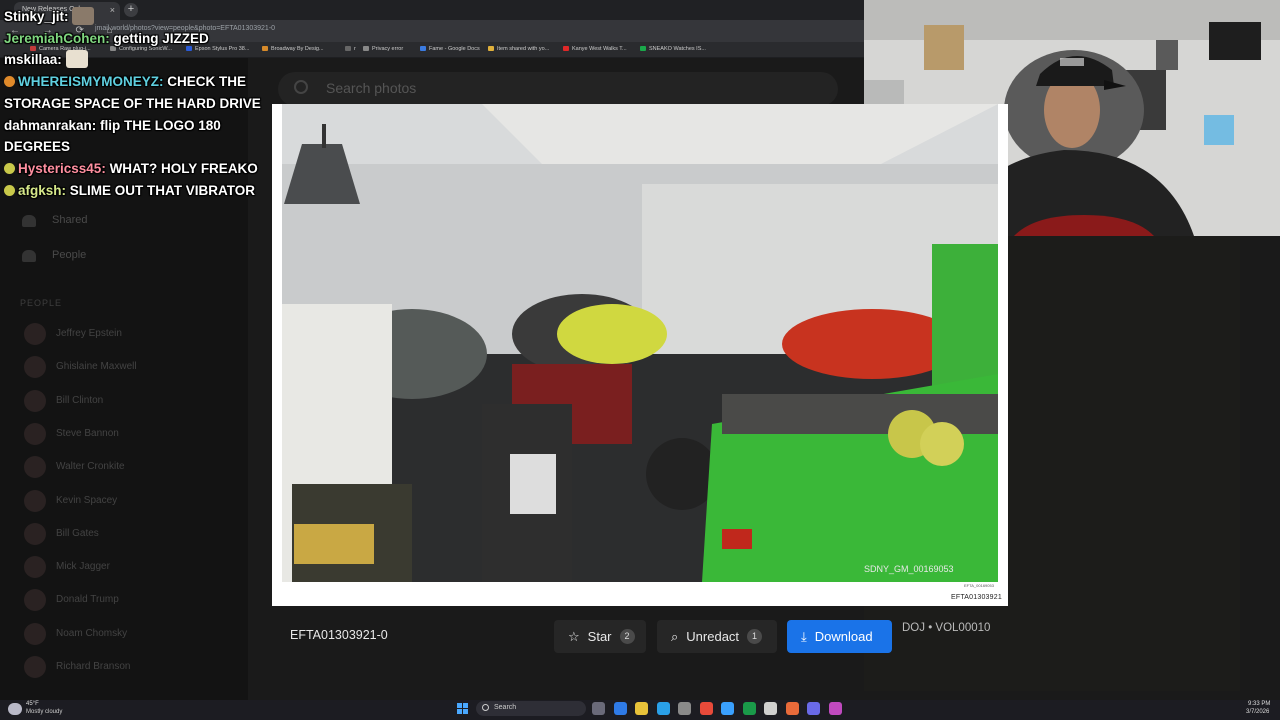  I want to click on chat-message: mskillaa:, so click(139, 60).